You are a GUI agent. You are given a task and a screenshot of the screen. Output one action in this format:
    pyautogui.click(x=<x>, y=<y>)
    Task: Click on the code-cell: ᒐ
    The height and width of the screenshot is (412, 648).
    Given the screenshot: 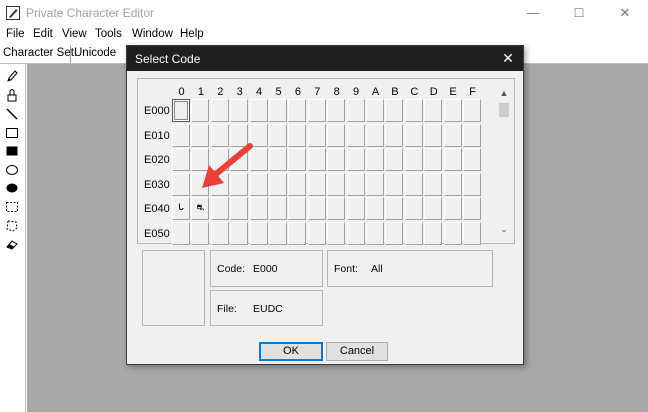 What is the action you would take?
    pyautogui.click(x=181, y=208)
    